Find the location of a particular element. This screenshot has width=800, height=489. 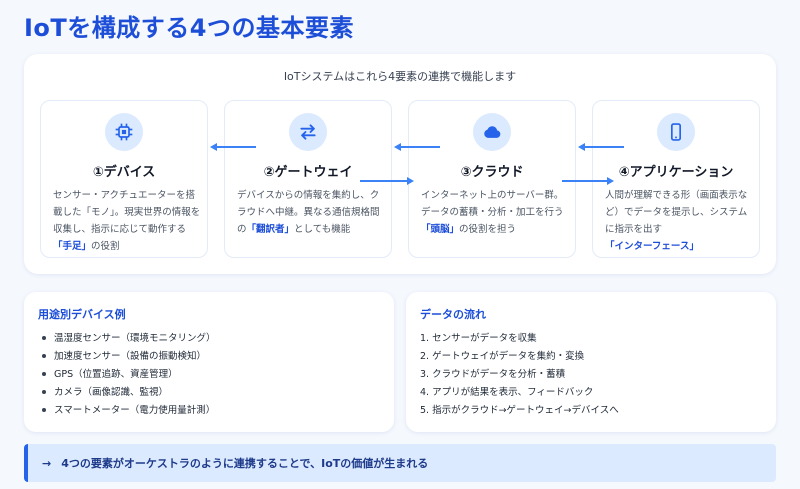

list-item: スマートメーター（電力使用量計測） is located at coordinates (127, 411).